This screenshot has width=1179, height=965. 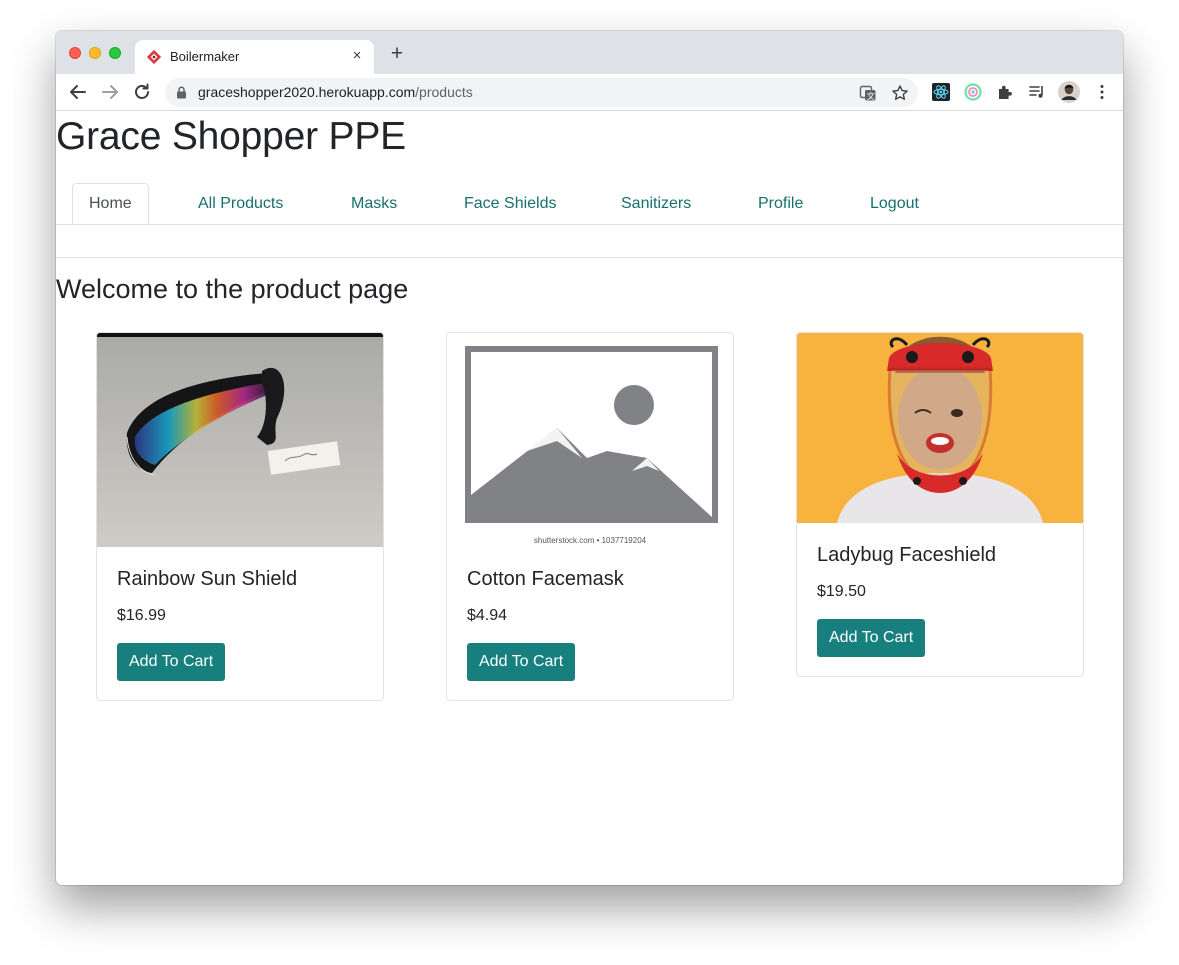 I want to click on browser-tab: Boilermaker ×, so click(x=254, y=57).